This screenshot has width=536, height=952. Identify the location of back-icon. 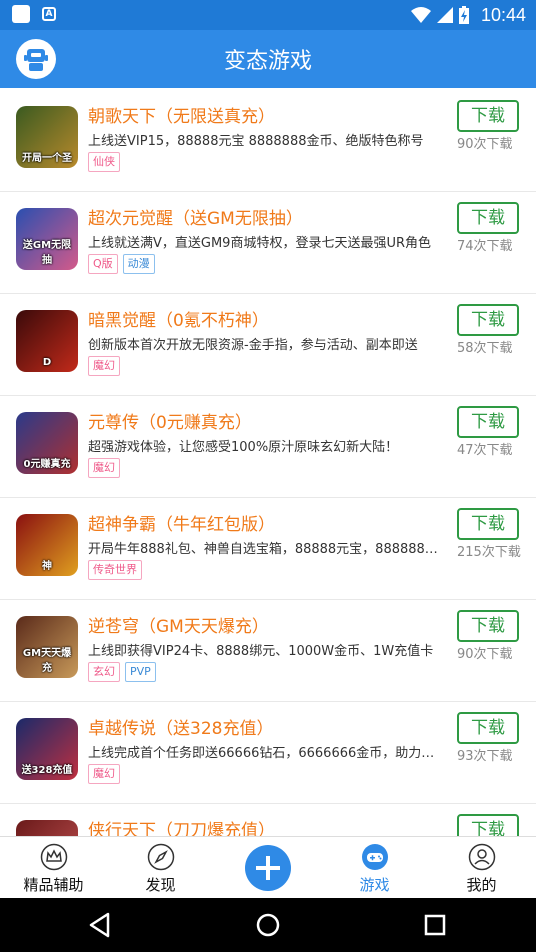
(100, 925).